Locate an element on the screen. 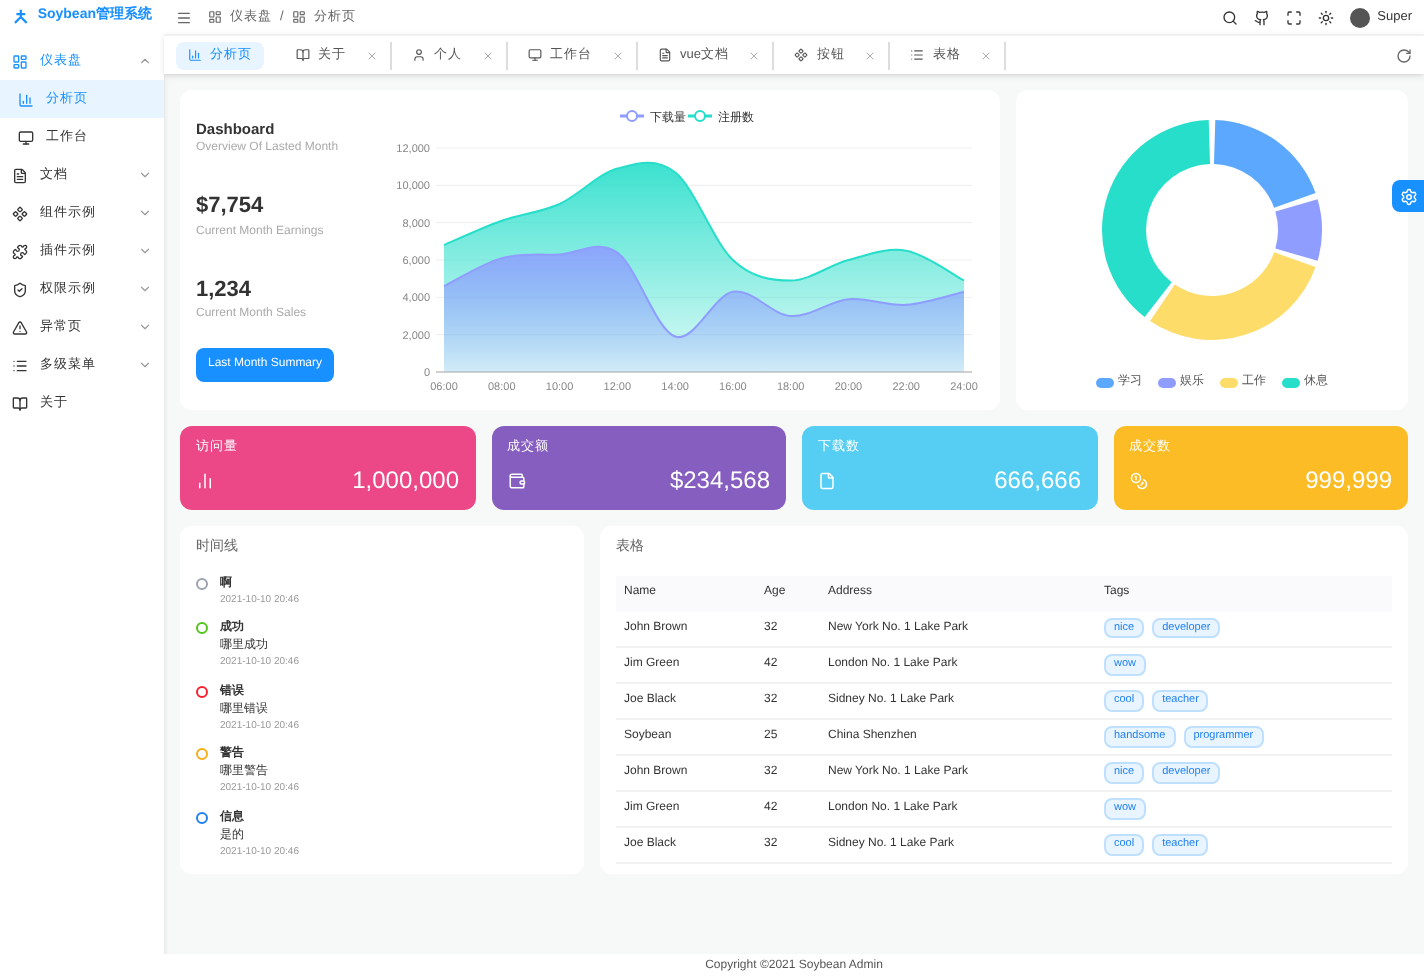  stat-value: 1,000,000 is located at coordinates (405, 481).